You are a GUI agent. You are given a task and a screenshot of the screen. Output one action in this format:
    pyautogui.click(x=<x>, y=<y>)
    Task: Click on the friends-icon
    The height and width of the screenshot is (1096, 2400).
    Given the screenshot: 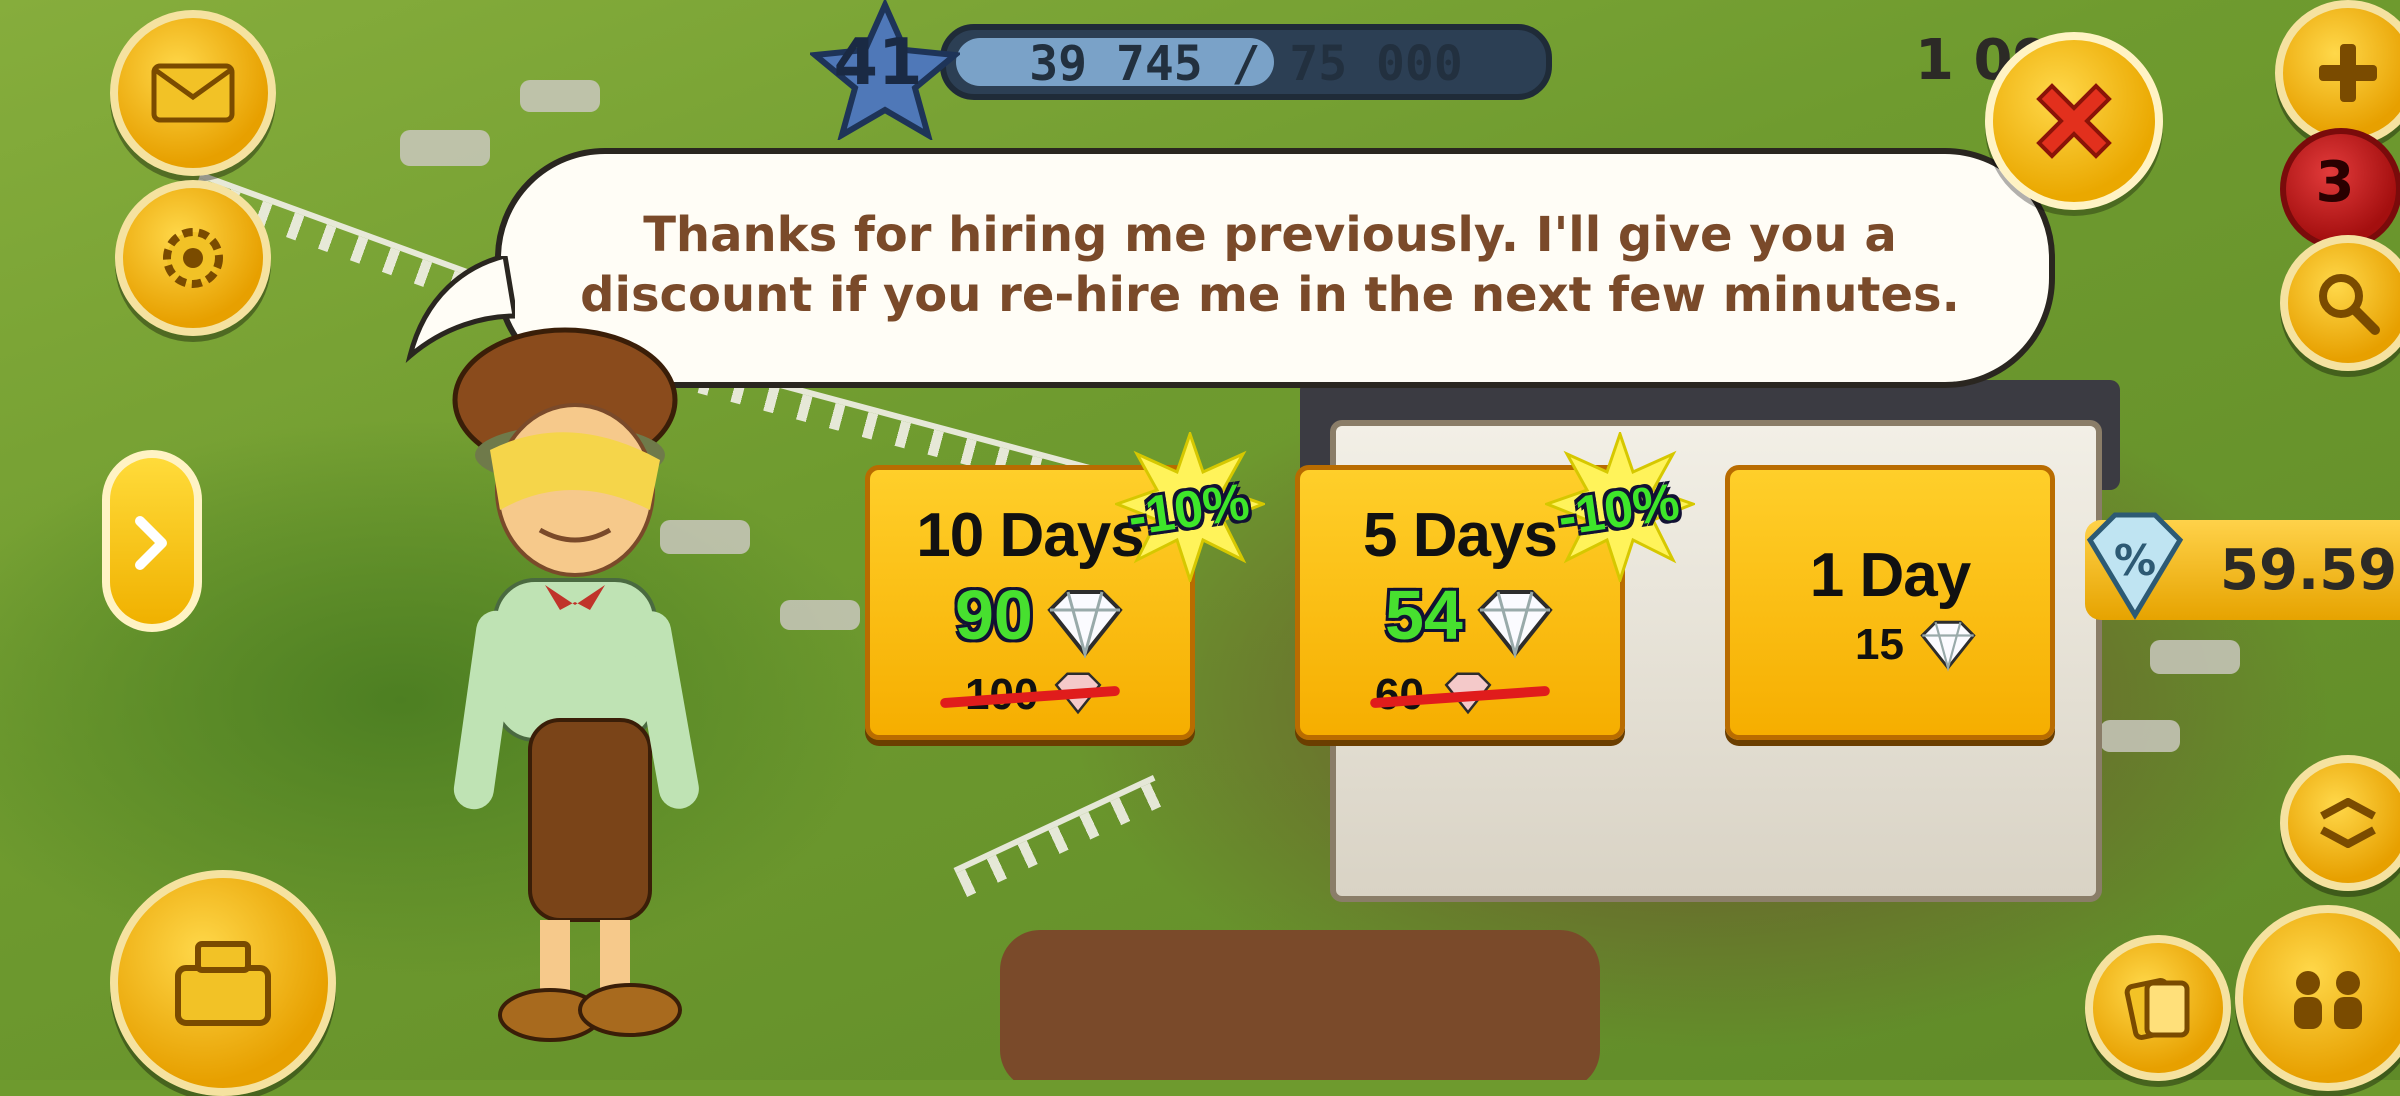 What is the action you would take?
    pyautogui.click(x=2328, y=1000)
    